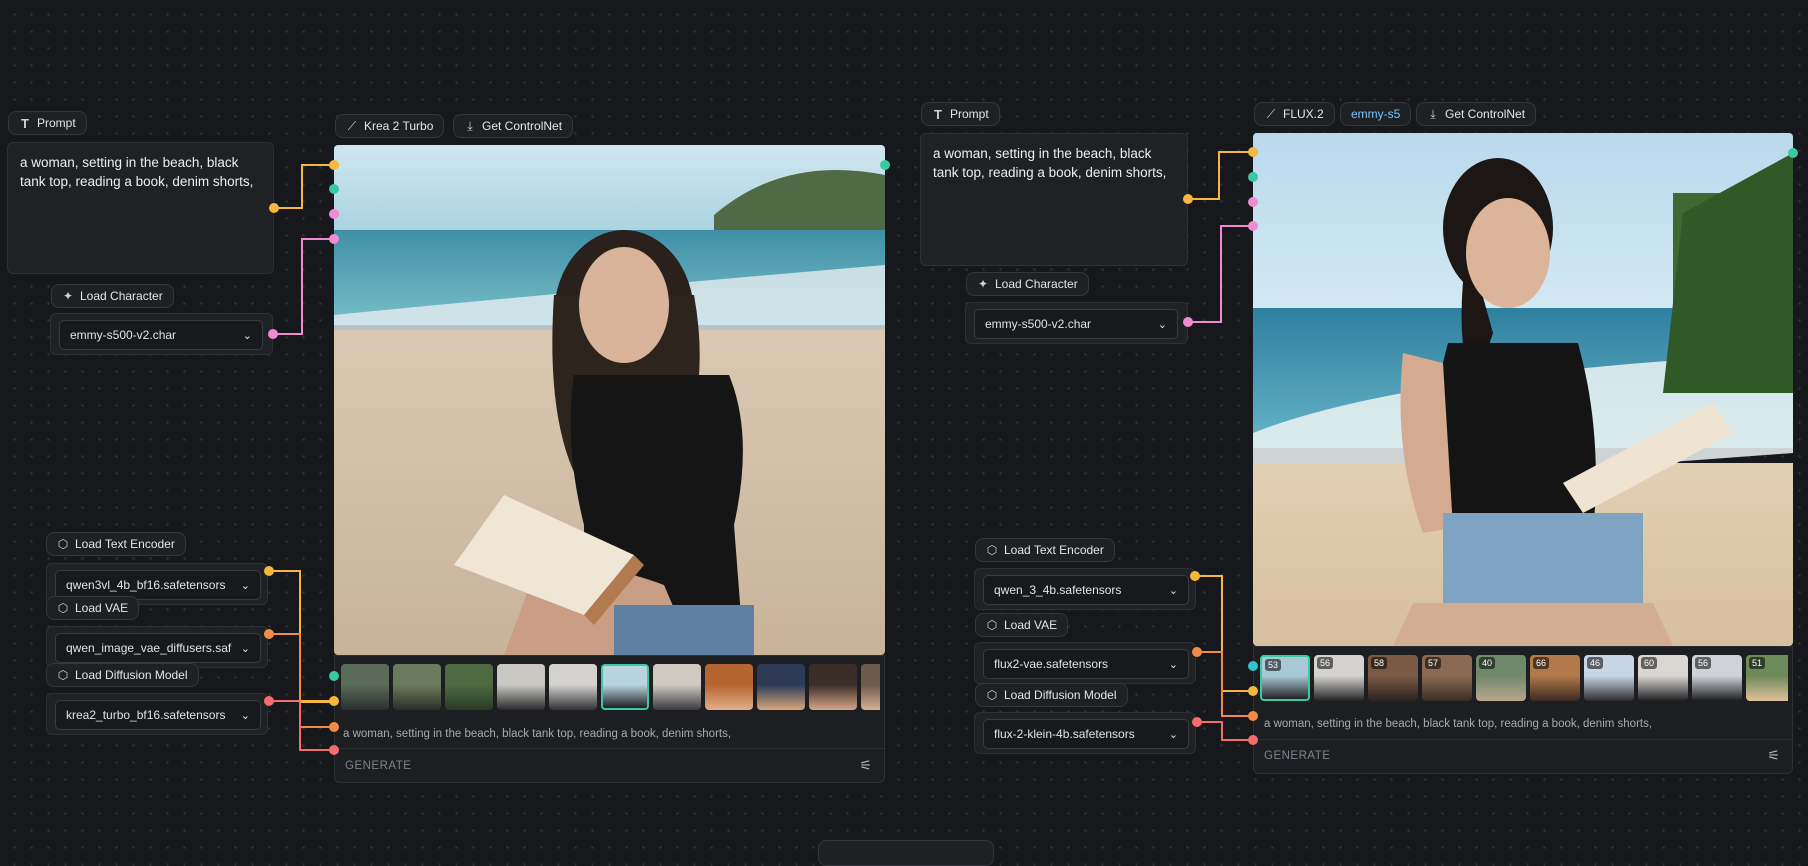 The height and width of the screenshot is (866, 1808). What do you see at coordinates (1036, 284) in the screenshot?
I see `load-character-label: Load Character` at bounding box center [1036, 284].